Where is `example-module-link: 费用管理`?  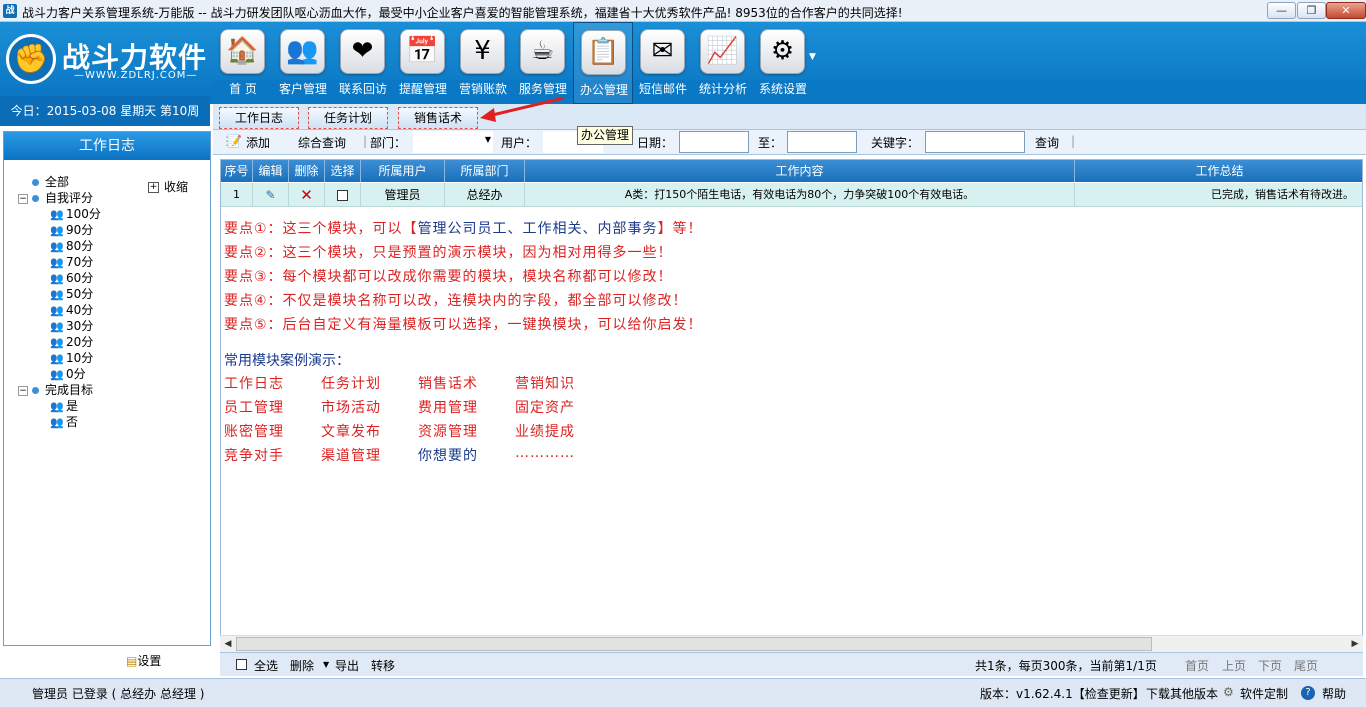
example-module-link: 费用管理 is located at coordinates (448, 407).